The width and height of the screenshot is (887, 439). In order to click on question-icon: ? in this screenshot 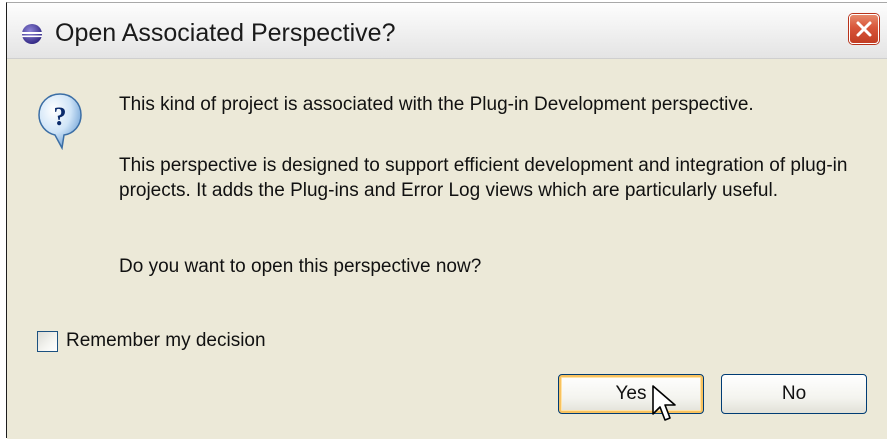, I will do `click(60, 121)`.